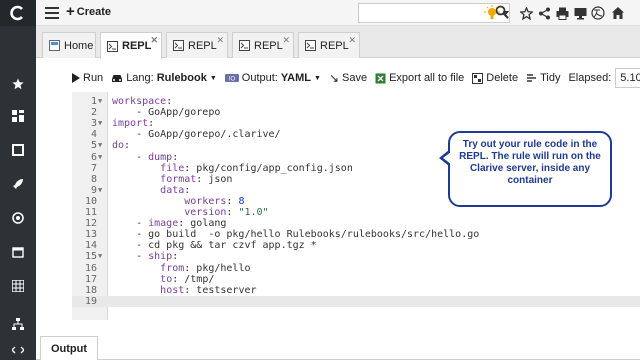 The width and height of the screenshot is (640, 360). Describe the element at coordinates (590, 78) in the screenshot. I see `elapsed-label: Elapsed:` at that location.